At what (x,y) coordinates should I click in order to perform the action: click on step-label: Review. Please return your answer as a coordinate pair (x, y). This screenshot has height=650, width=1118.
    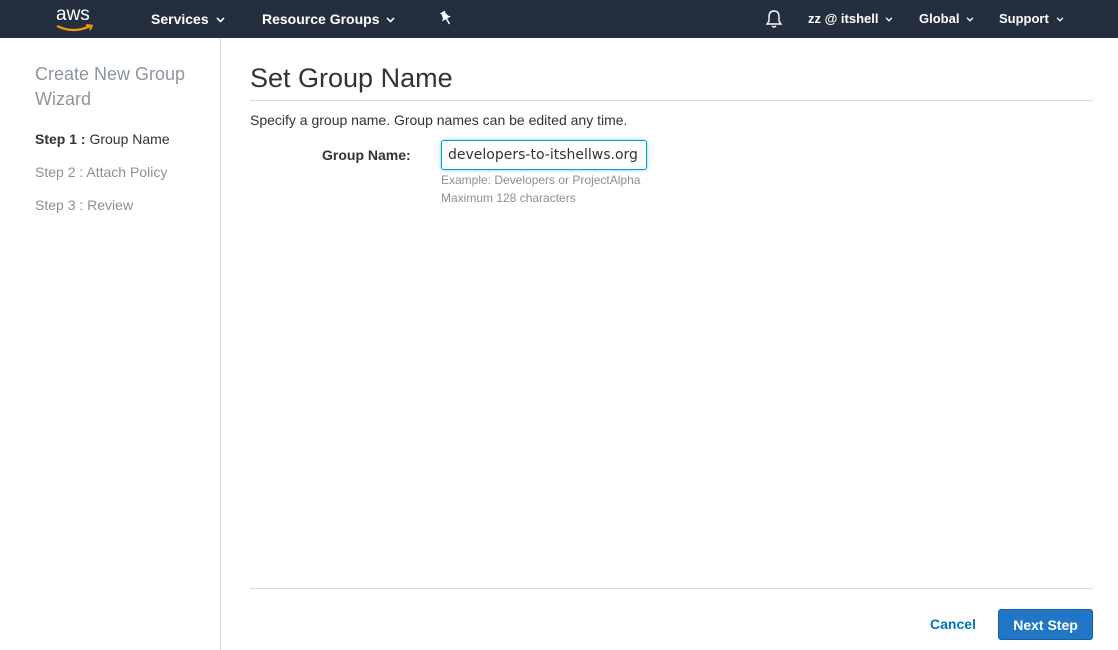
    Looking at the image, I should click on (110, 205).